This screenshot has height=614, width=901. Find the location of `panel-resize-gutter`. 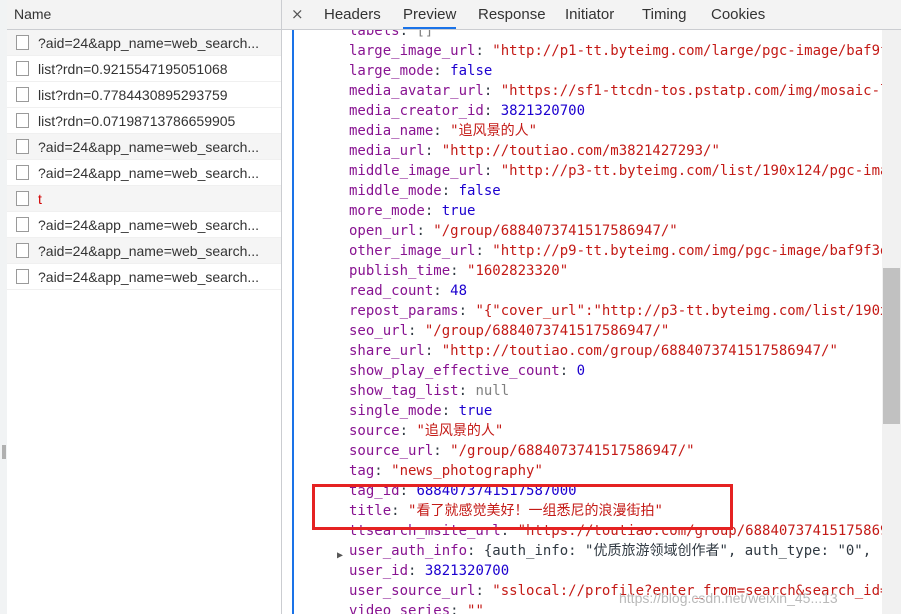

panel-resize-gutter is located at coordinates (3, 307).